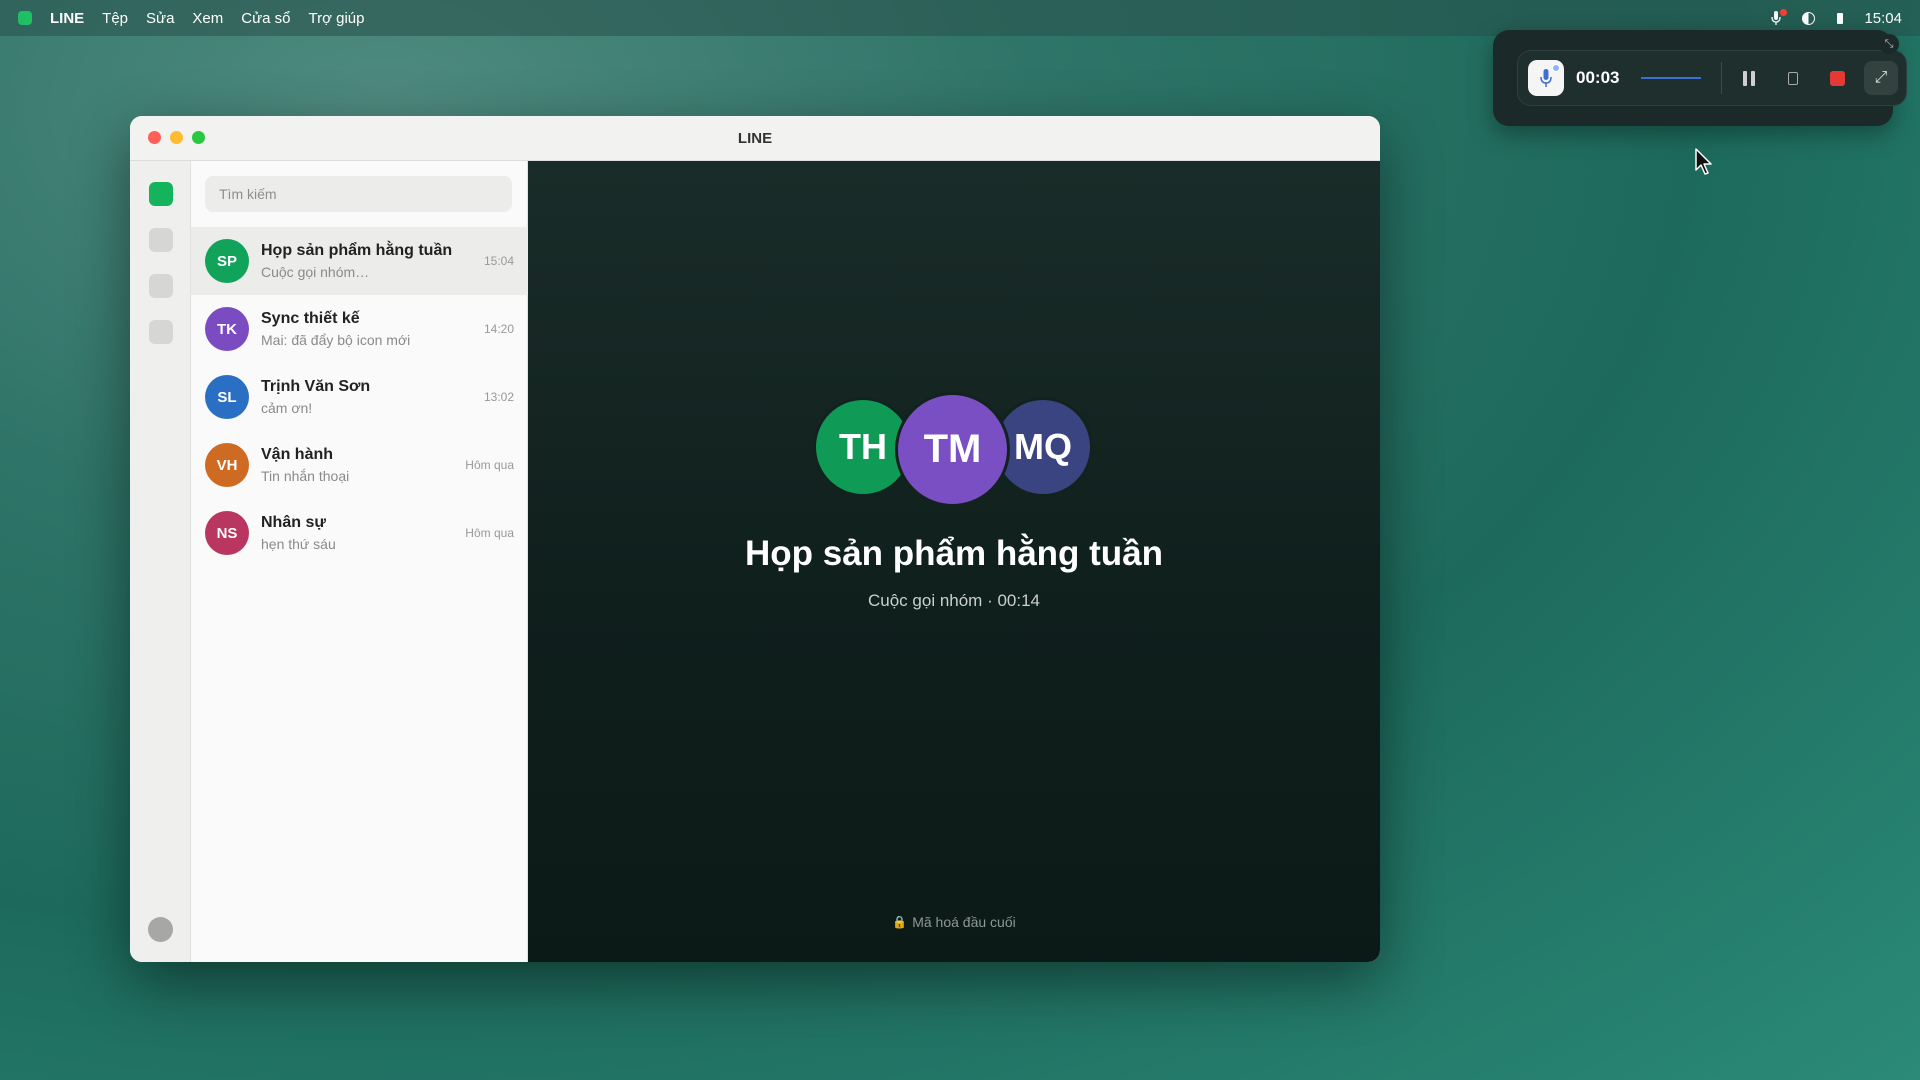 The height and width of the screenshot is (1080, 1920). I want to click on chat-name: Nhân sự, so click(293, 522).